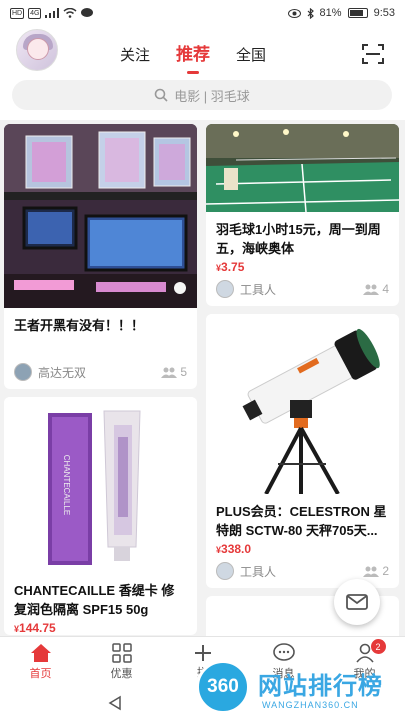  Describe the element at coordinates (378, 646) in the screenshot. I see `notification-badge: 2` at that location.